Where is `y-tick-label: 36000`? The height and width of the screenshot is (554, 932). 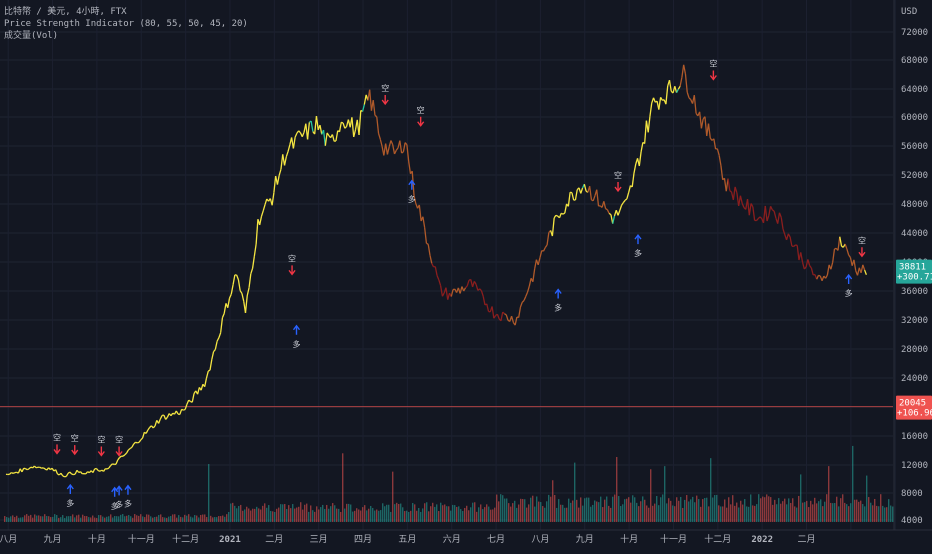 y-tick-label: 36000 is located at coordinates (914, 292).